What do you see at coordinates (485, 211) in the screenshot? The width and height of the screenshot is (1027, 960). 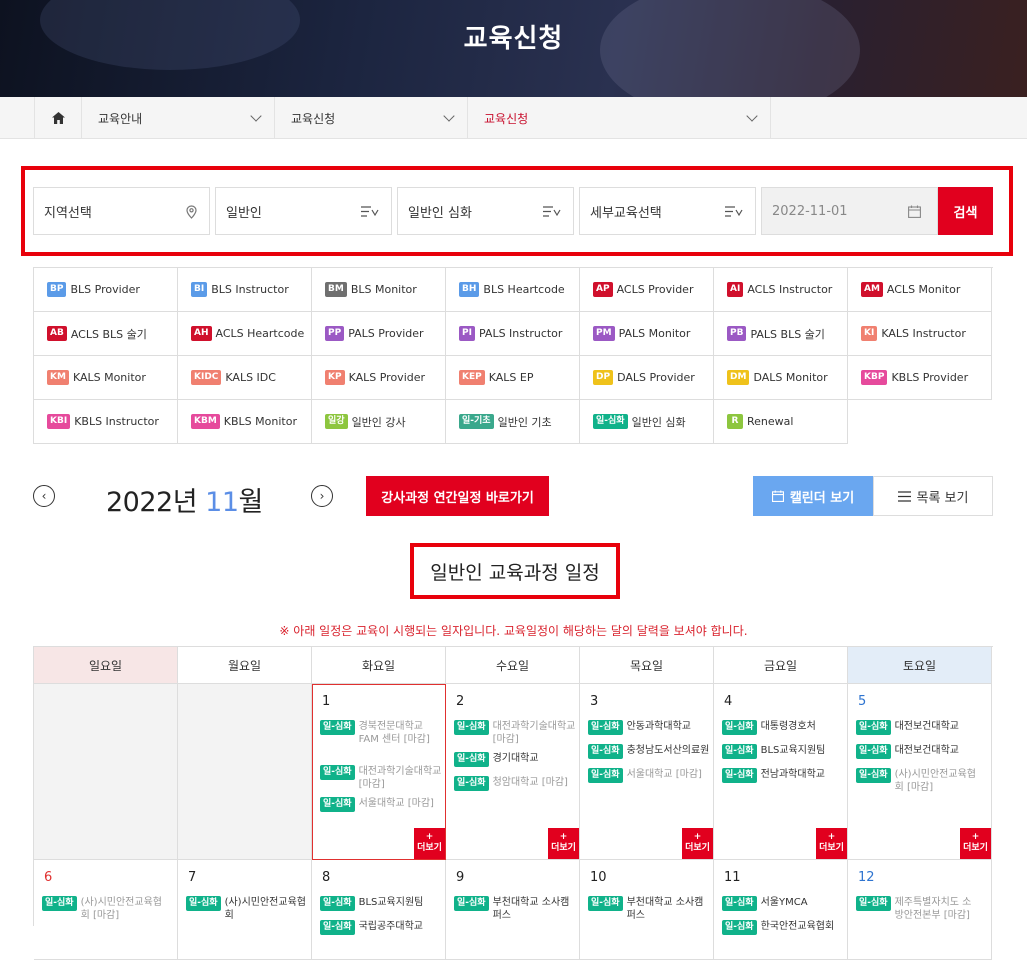 I see `course-select: 일반인 심화` at bounding box center [485, 211].